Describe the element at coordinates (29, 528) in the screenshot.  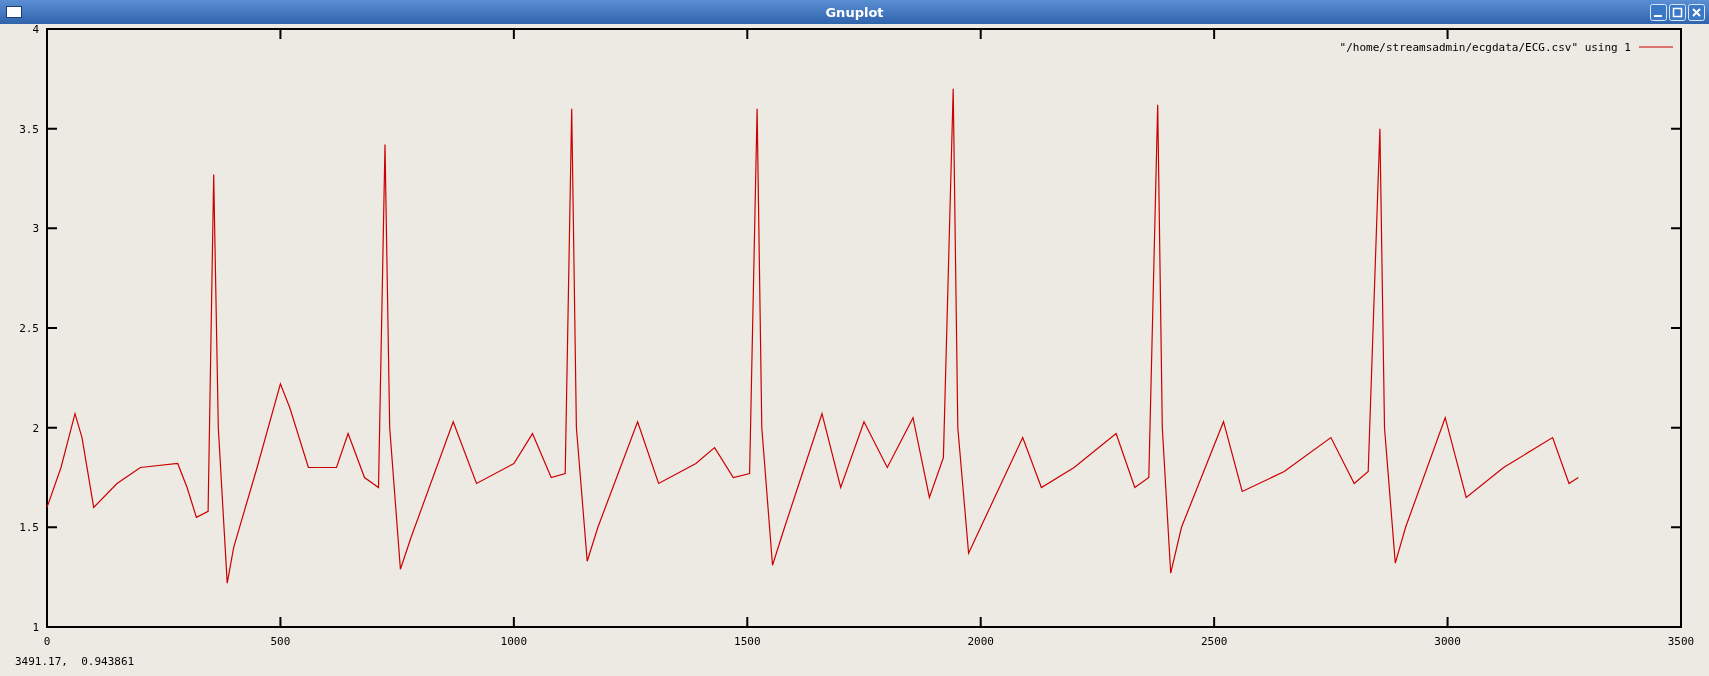
I see `y-tick-label: 1.5` at that location.